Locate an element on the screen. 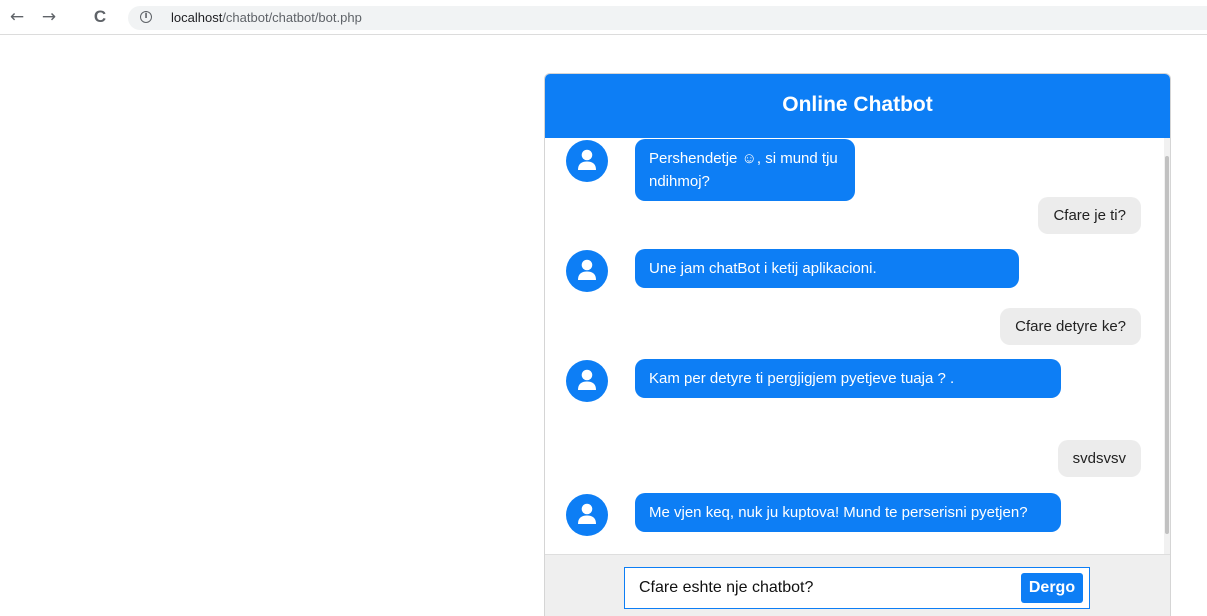  info-icon: i is located at coordinates (146, 17).